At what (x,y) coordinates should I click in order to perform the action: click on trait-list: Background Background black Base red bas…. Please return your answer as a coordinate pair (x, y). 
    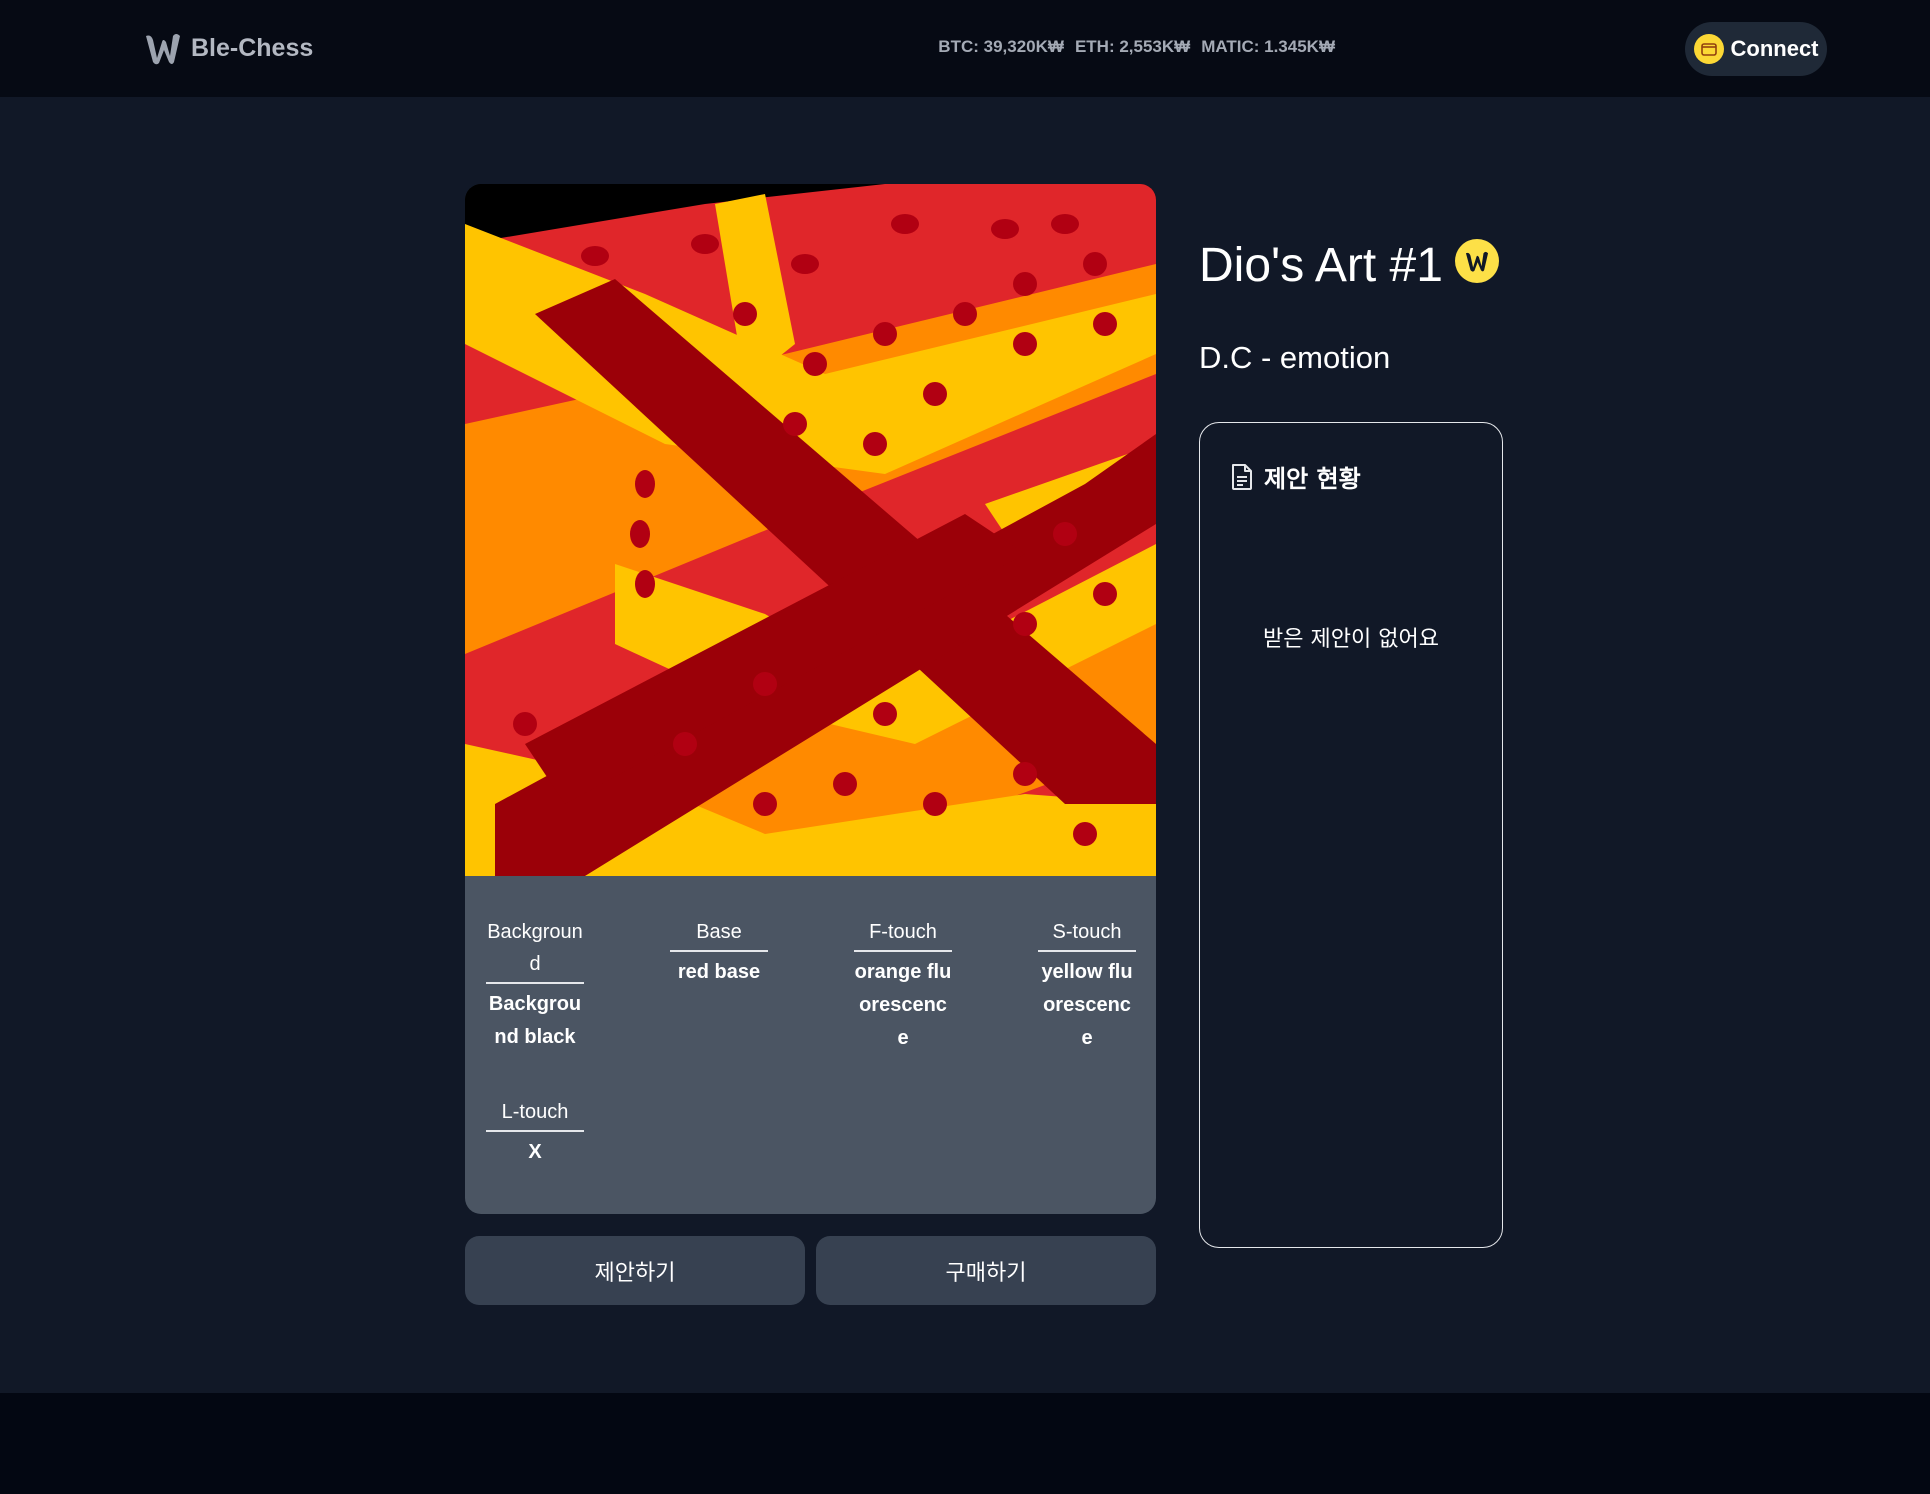
    Looking at the image, I should click on (810, 1045).